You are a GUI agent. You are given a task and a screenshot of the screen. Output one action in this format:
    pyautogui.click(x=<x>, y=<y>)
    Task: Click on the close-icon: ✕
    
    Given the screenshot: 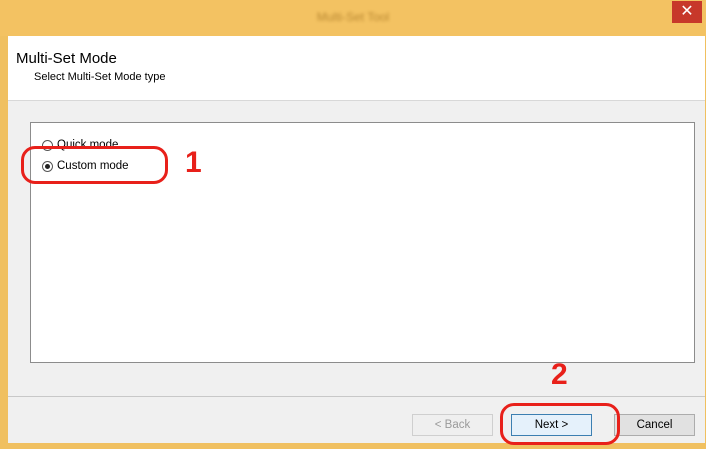 What is the action you would take?
    pyautogui.click(x=687, y=11)
    